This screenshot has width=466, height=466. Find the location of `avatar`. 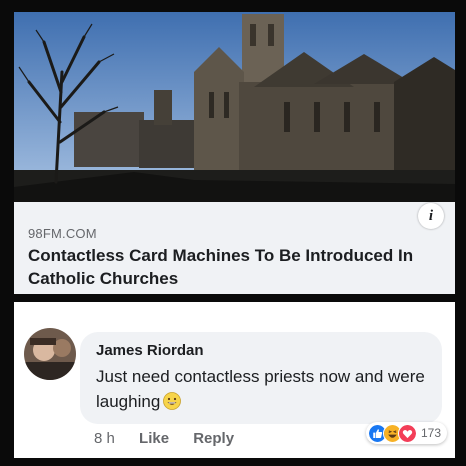

avatar is located at coordinates (50, 354).